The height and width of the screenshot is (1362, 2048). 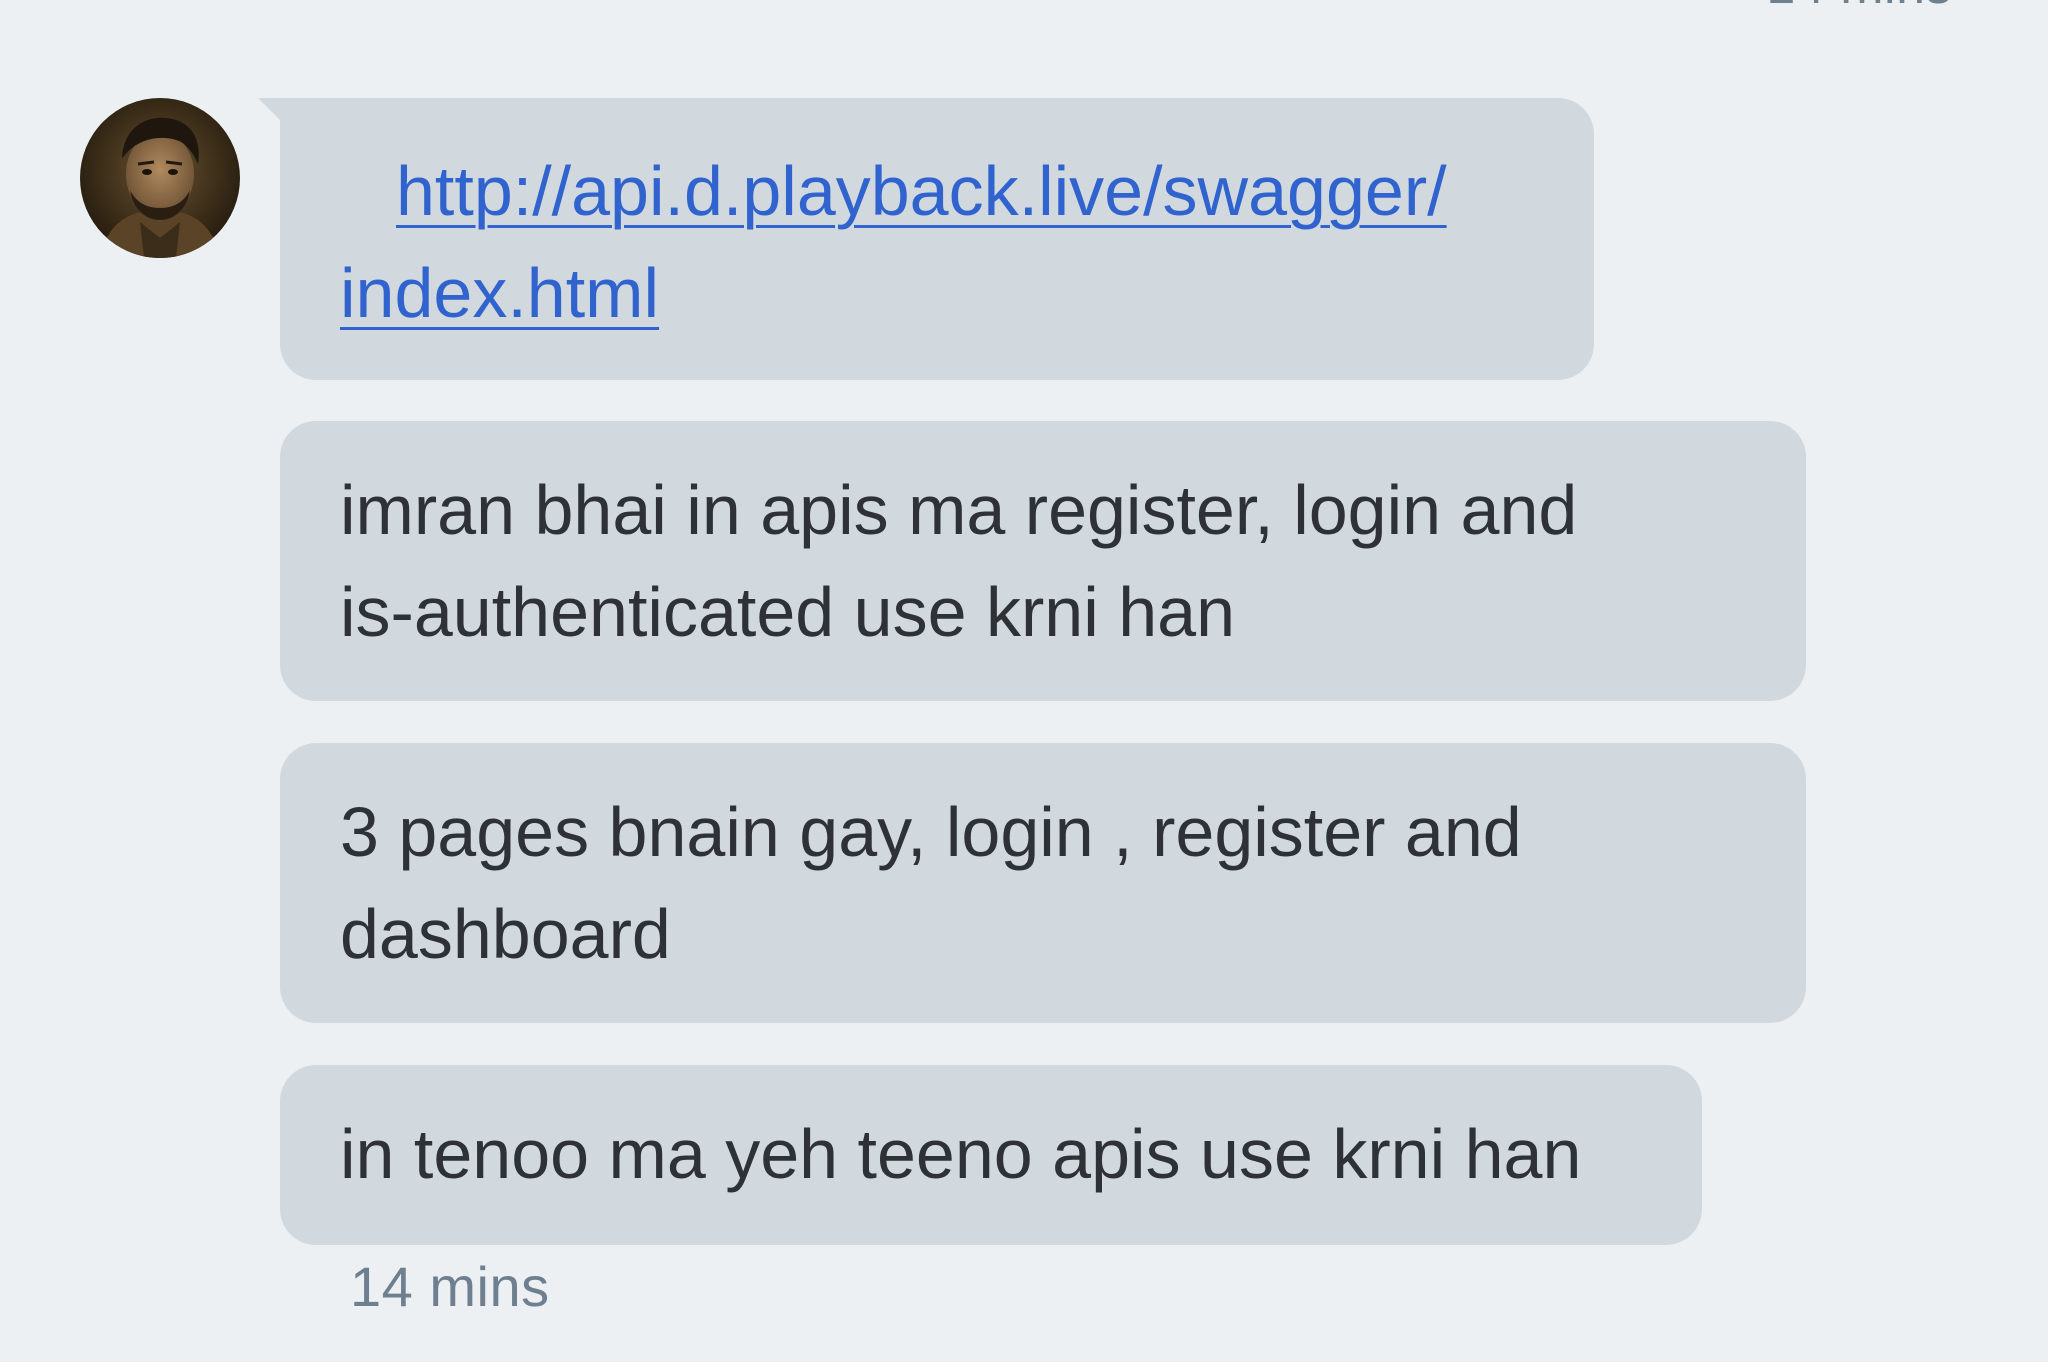 I want to click on avatar, so click(x=160, y=178).